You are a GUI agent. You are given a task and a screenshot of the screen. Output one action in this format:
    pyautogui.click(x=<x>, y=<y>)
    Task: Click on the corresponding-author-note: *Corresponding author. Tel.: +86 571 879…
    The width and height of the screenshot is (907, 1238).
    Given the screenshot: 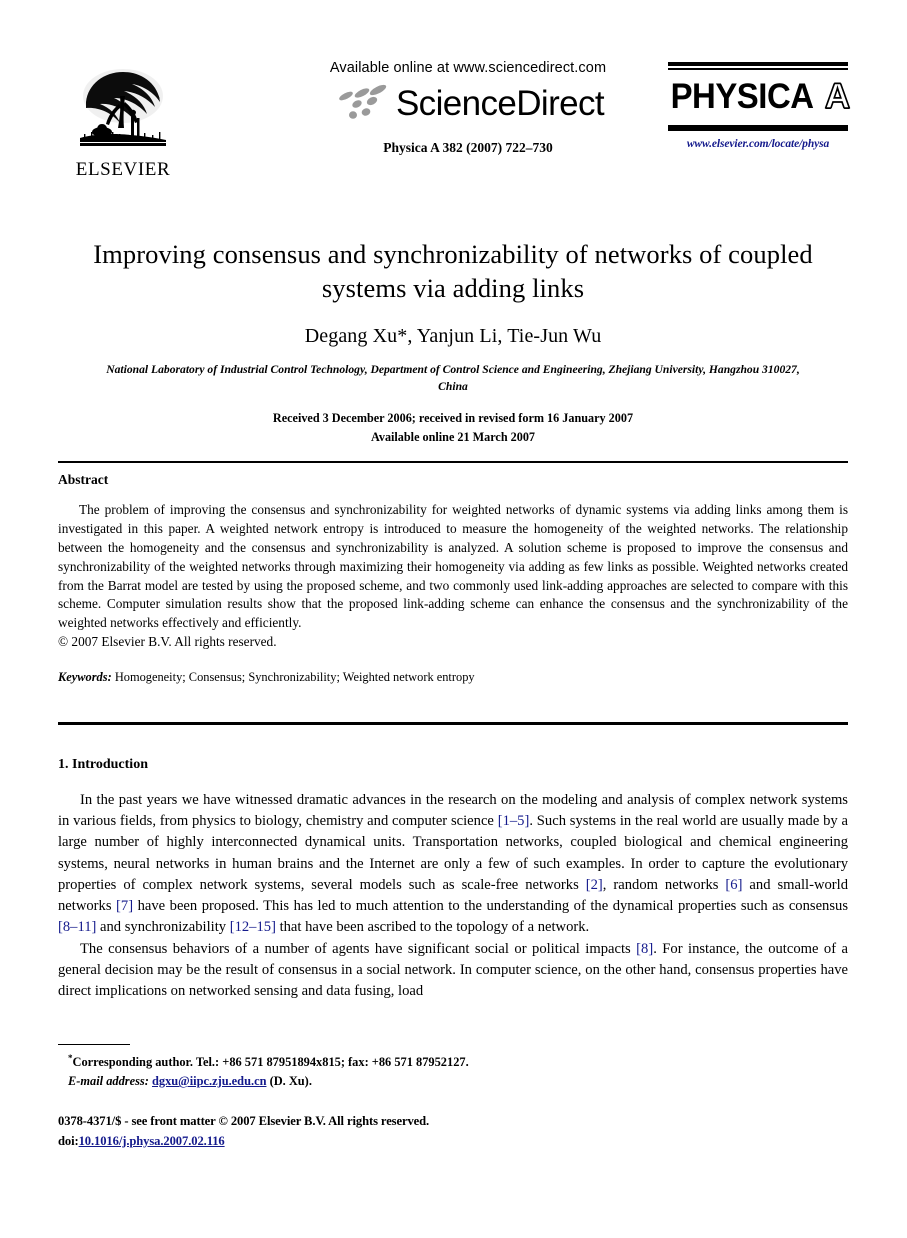 What is the action you would take?
    pyautogui.click(x=358, y=1062)
    